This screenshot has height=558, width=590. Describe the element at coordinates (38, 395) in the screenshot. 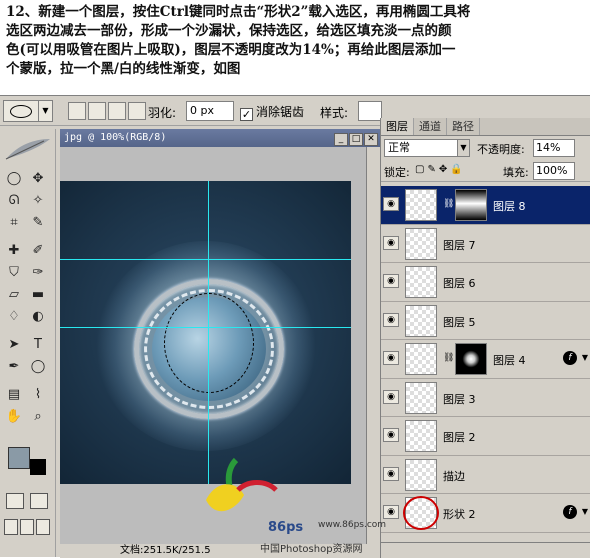

I see `eyedropper-tool-icon: ⌇` at that location.